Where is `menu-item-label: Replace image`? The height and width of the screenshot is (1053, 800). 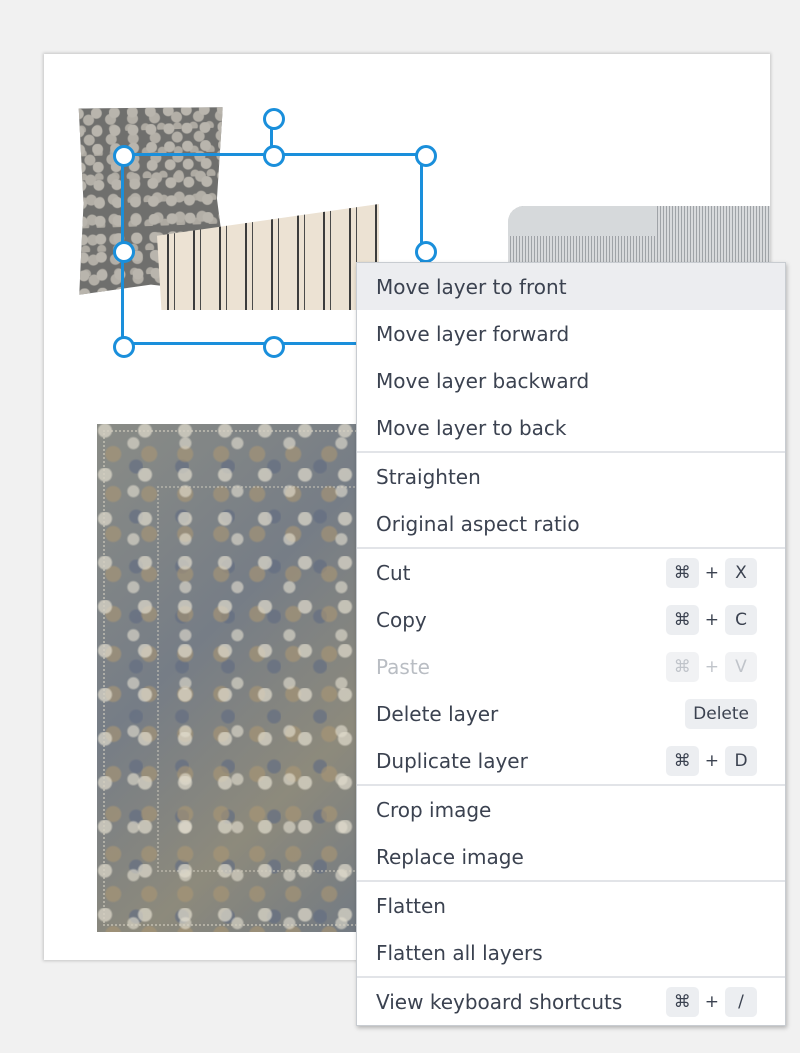
menu-item-label: Replace image is located at coordinates (450, 856).